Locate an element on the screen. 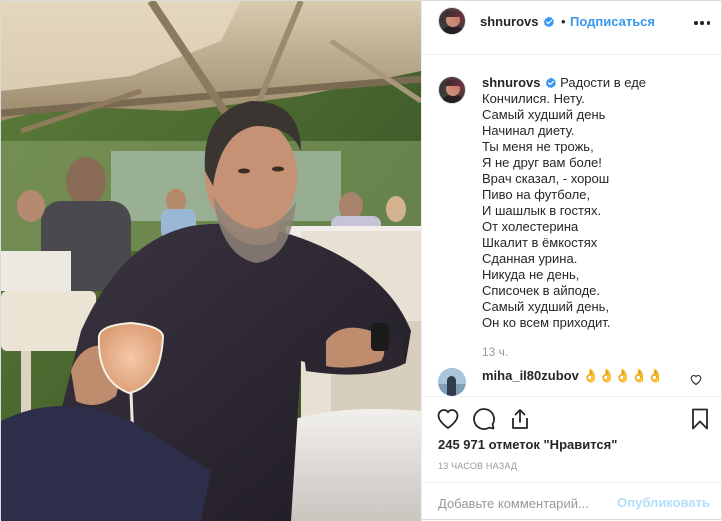 The width and height of the screenshot is (722, 521). author-username: shnurovs is located at coordinates (509, 21).